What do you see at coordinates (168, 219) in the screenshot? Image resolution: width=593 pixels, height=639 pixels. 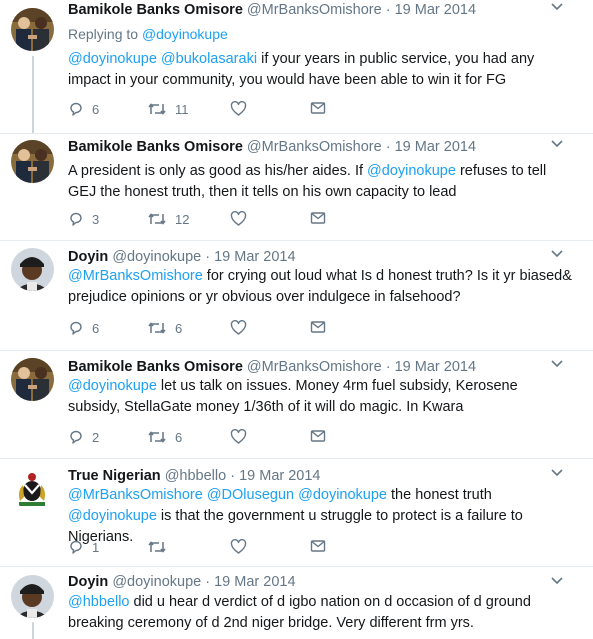 I see `retweet-button: 12` at bounding box center [168, 219].